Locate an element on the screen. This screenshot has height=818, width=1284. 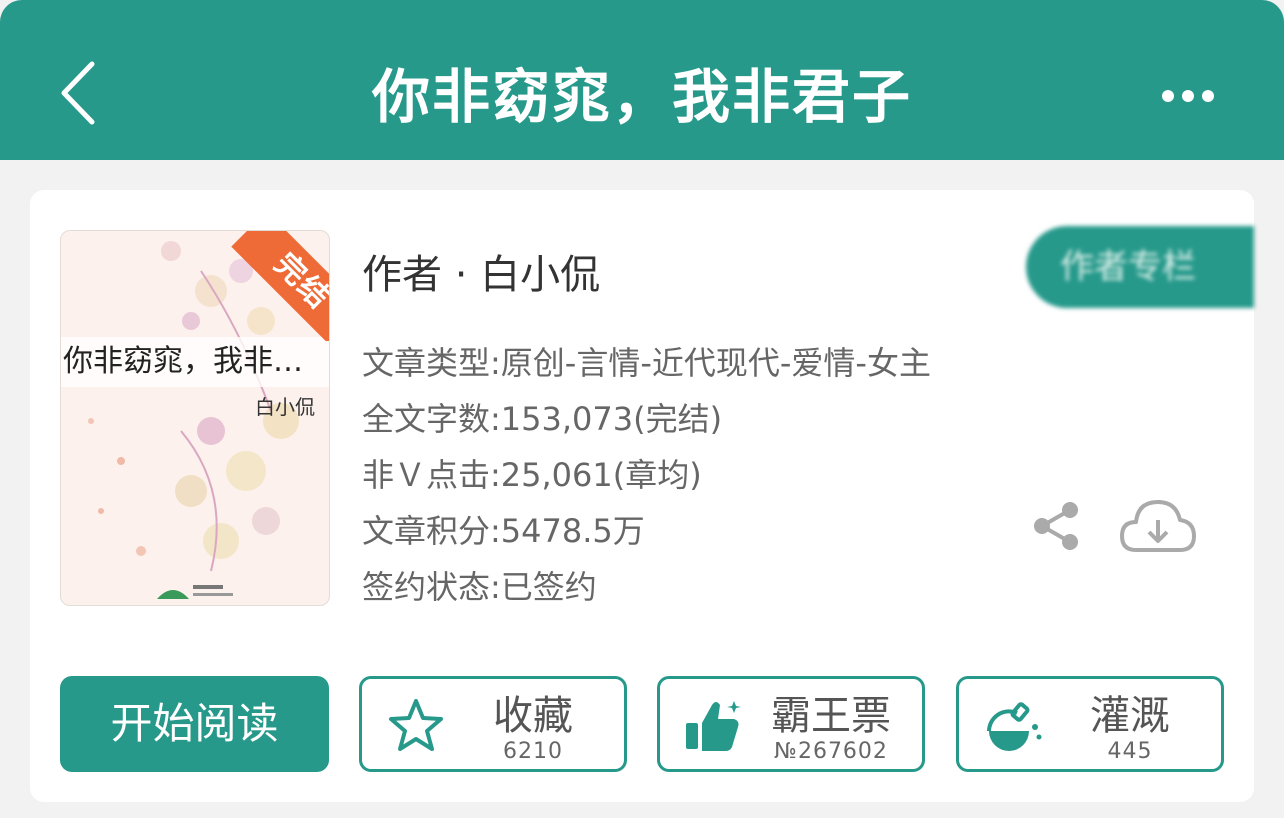
flask-icon is located at coordinates (1014, 726).